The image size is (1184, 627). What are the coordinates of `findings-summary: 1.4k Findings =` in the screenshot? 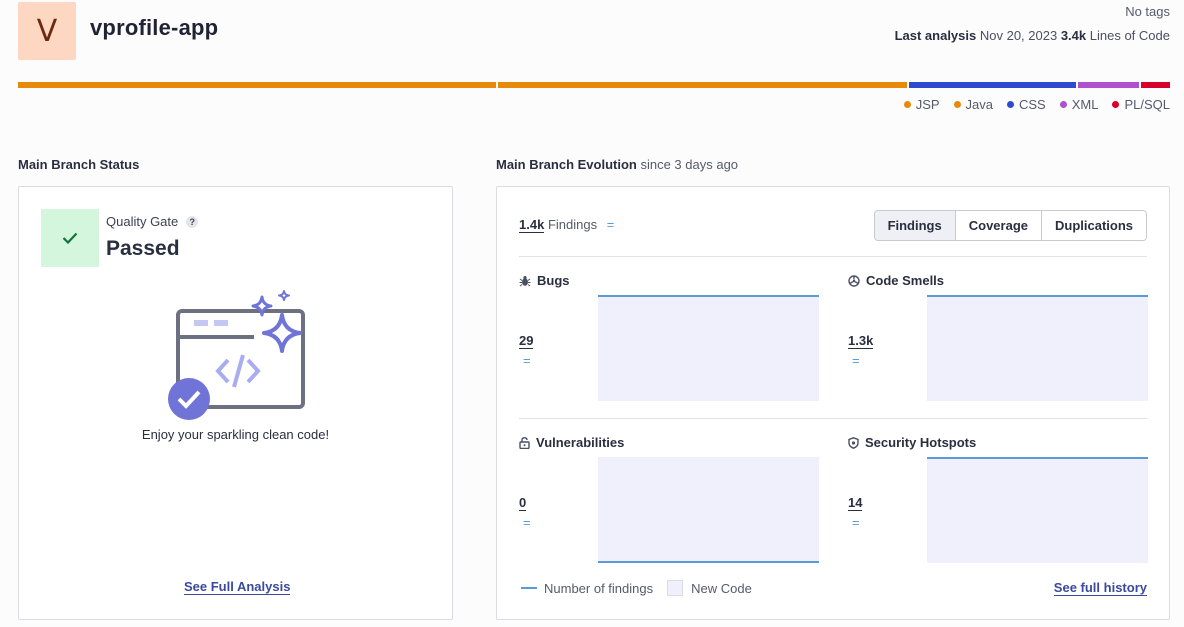 It's located at (567, 225).